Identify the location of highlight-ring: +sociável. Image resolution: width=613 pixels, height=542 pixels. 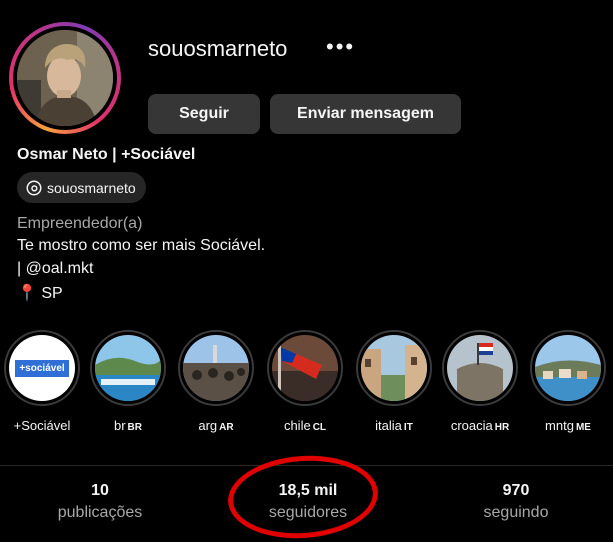
(42, 368).